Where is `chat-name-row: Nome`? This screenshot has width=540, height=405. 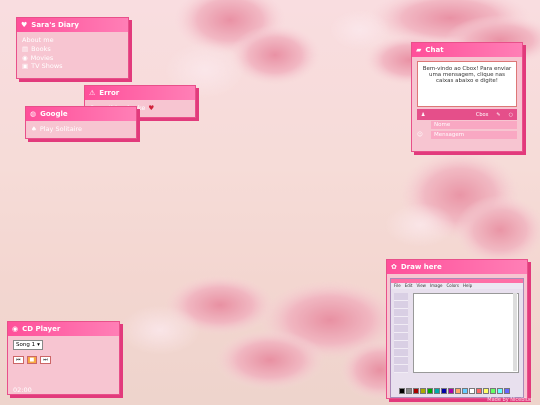
chat-name-row: Nome is located at coordinates (467, 125).